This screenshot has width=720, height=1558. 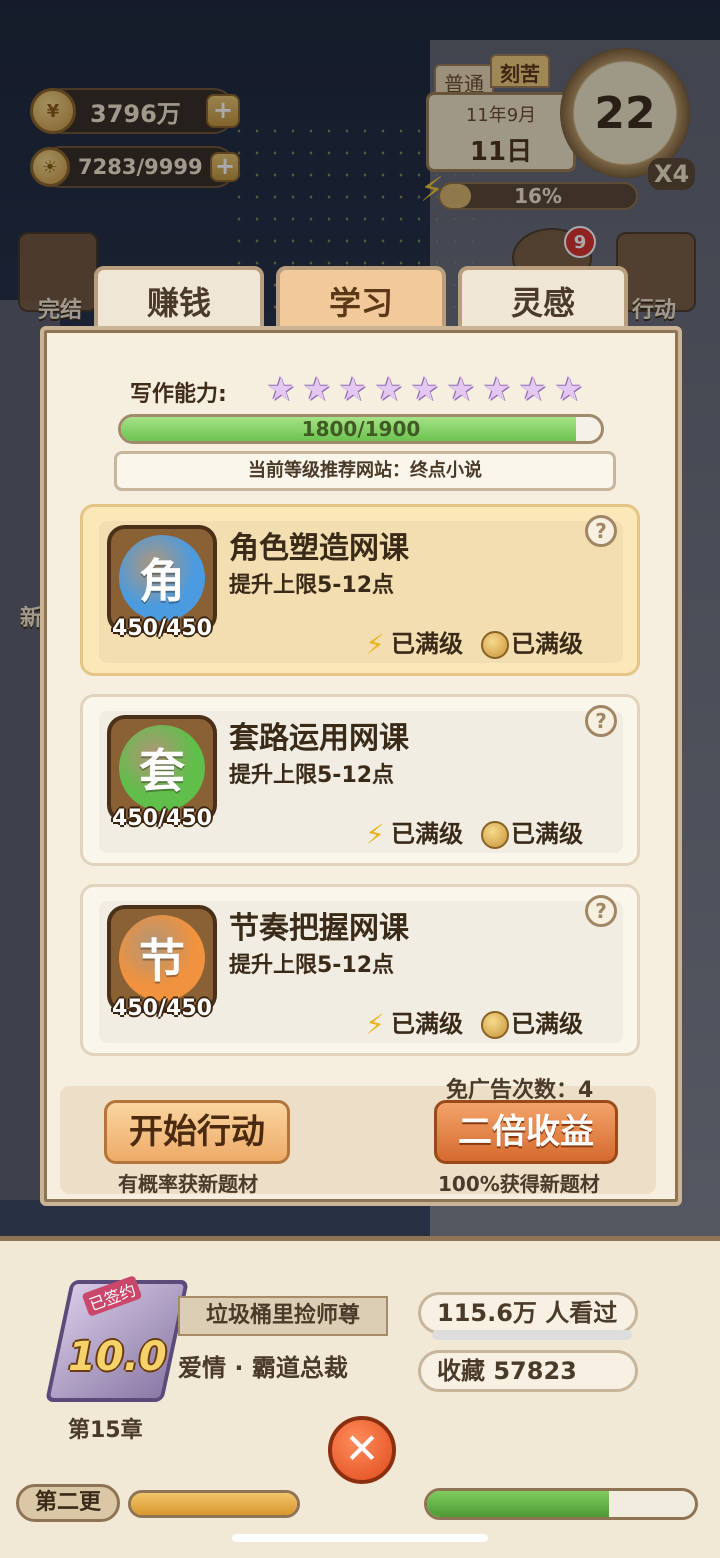 I want to click on writing-progress-left, so click(x=214, y=1504).